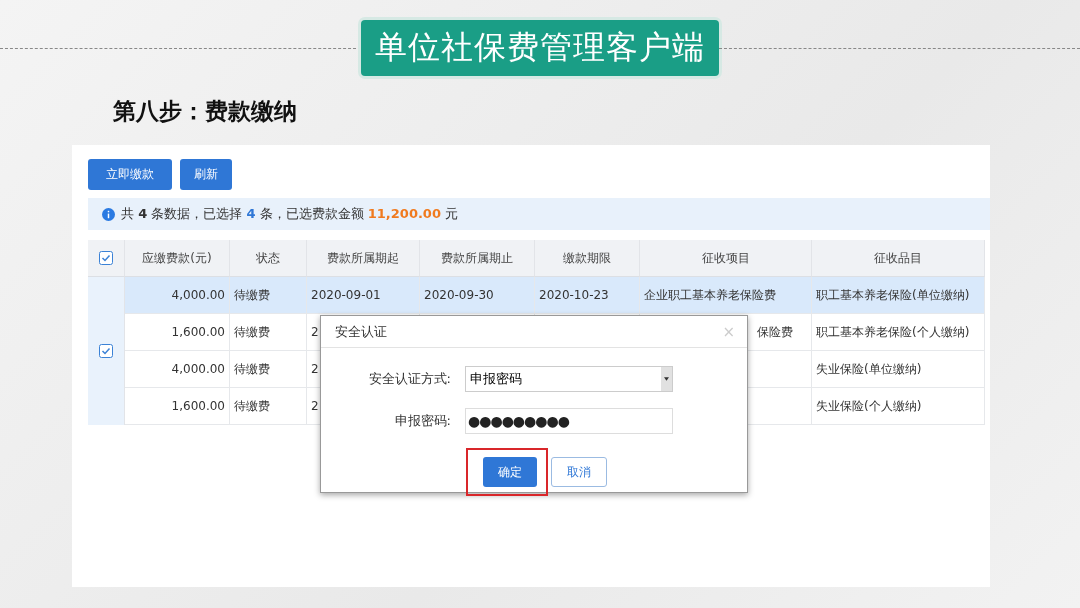 The width and height of the screenshot is (1080, 608). What do you see at coordinates (268, 258) in the screenshot?
I see `column-header: 状态` at bounding box center [268, 258].